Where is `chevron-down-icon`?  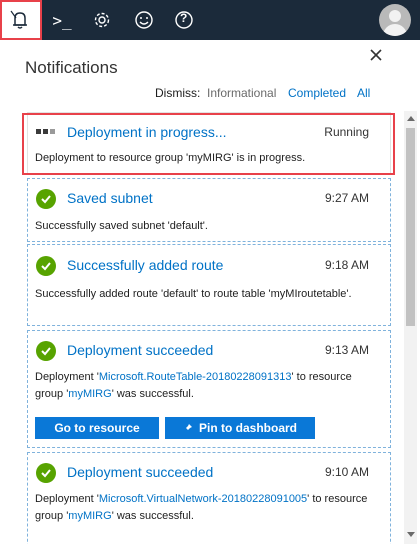
chevron-down-icon is located at coordinates (410, 534).